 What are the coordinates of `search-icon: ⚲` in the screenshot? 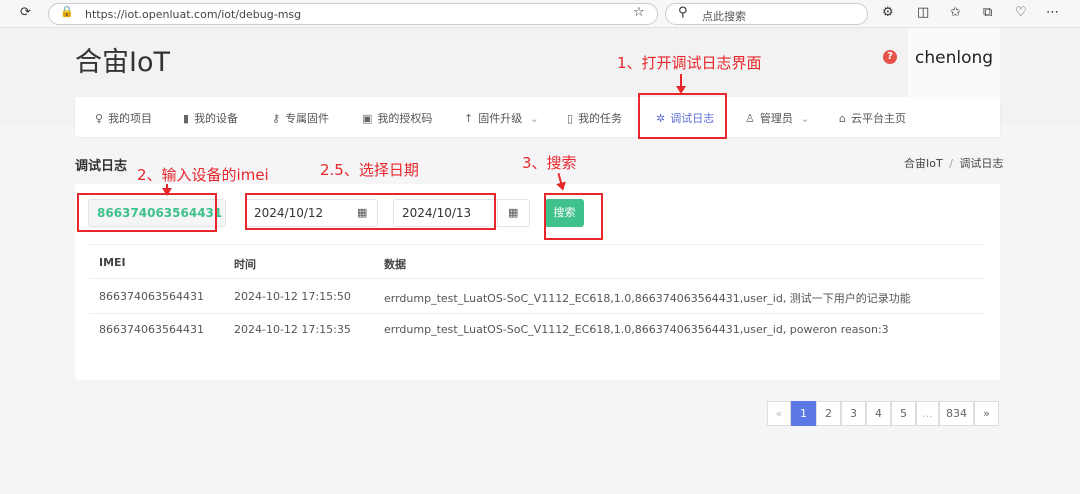 It's located at (683, 12).